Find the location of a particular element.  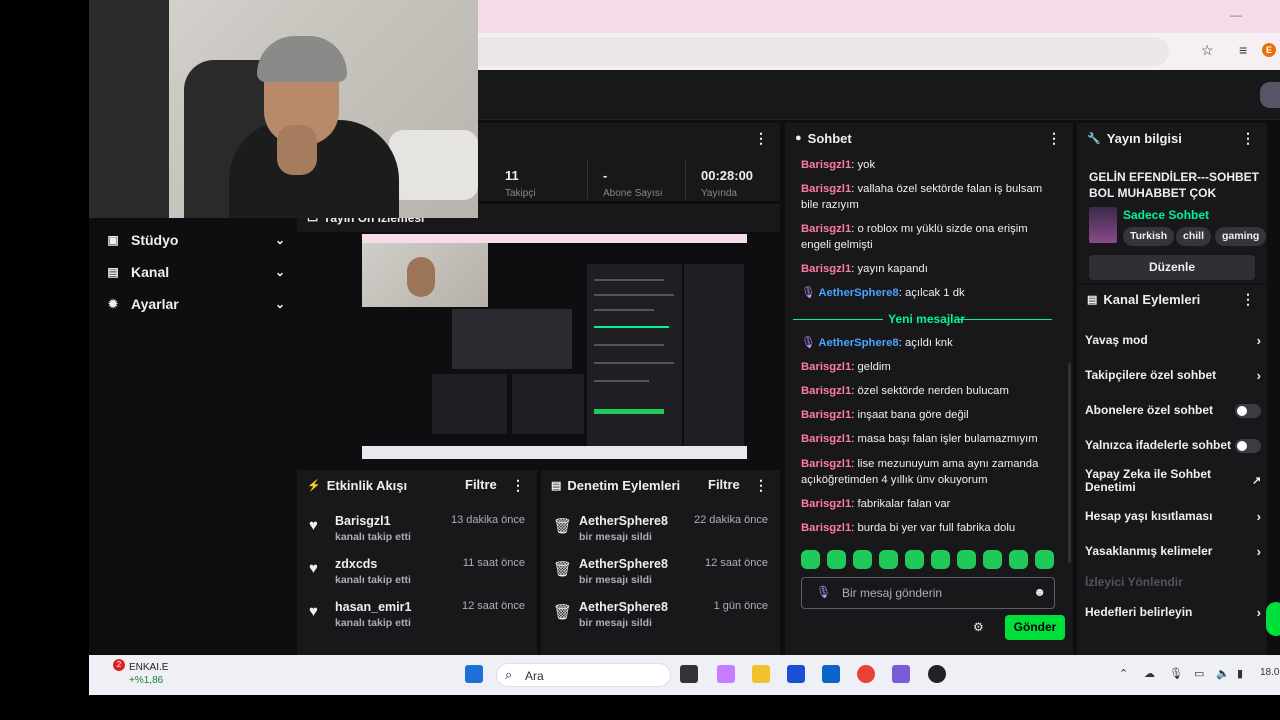

quick-action-button is located at coordinates (1273, 619).